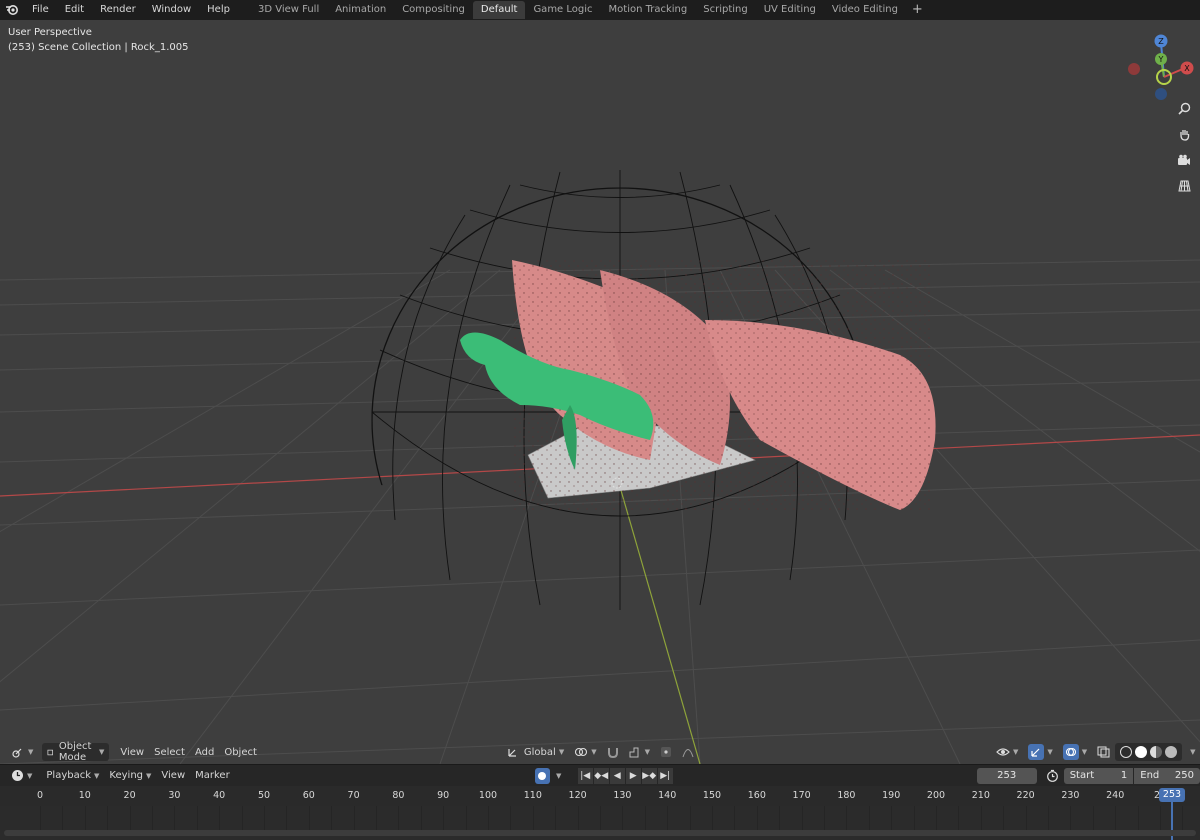 The height and width of the screenshot is (840, 1200). What do you see at coordinates (1082, 775) in the screenshot?
I see `start-frame-label: Start` at bounding box center [1082, 775].